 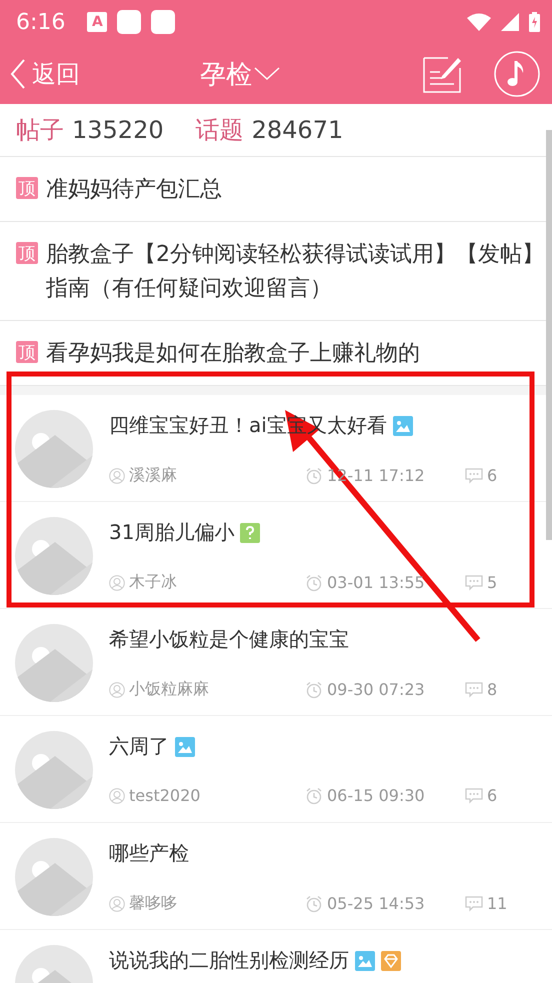 What do you see at coordinates (41, 22) in the screenshot?
I see `status-time: 6:16` at bounding box center [41, 22].